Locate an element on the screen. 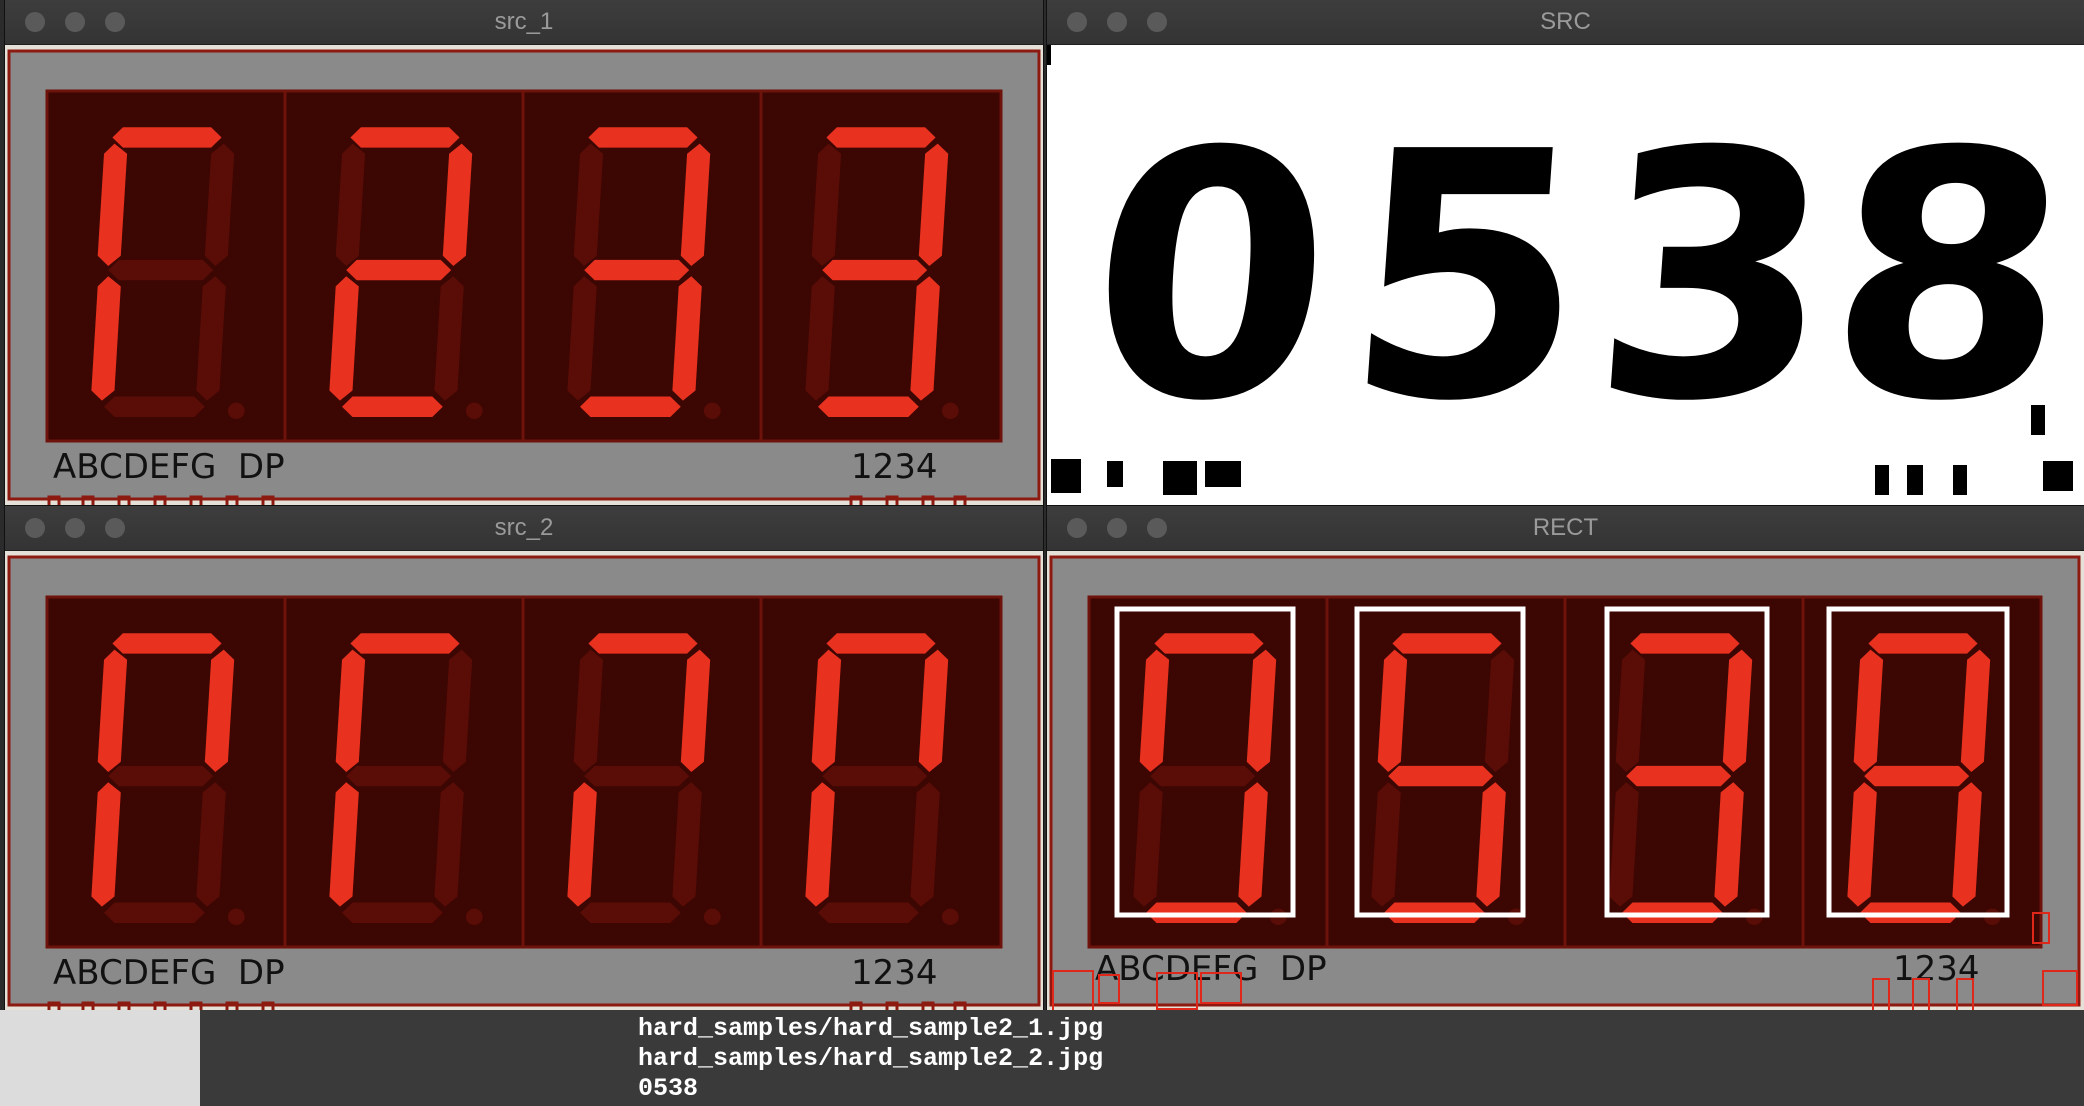 This screenshot has width=2084, height=1106. desktop-background is located at coordinates (100, 1058).